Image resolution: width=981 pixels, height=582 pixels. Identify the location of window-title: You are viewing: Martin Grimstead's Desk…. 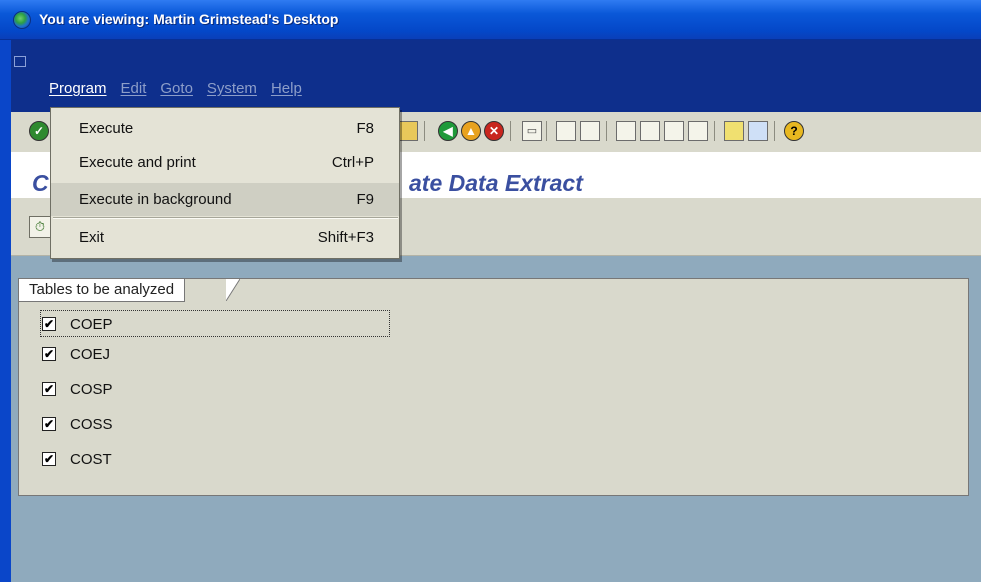
(189, 19).